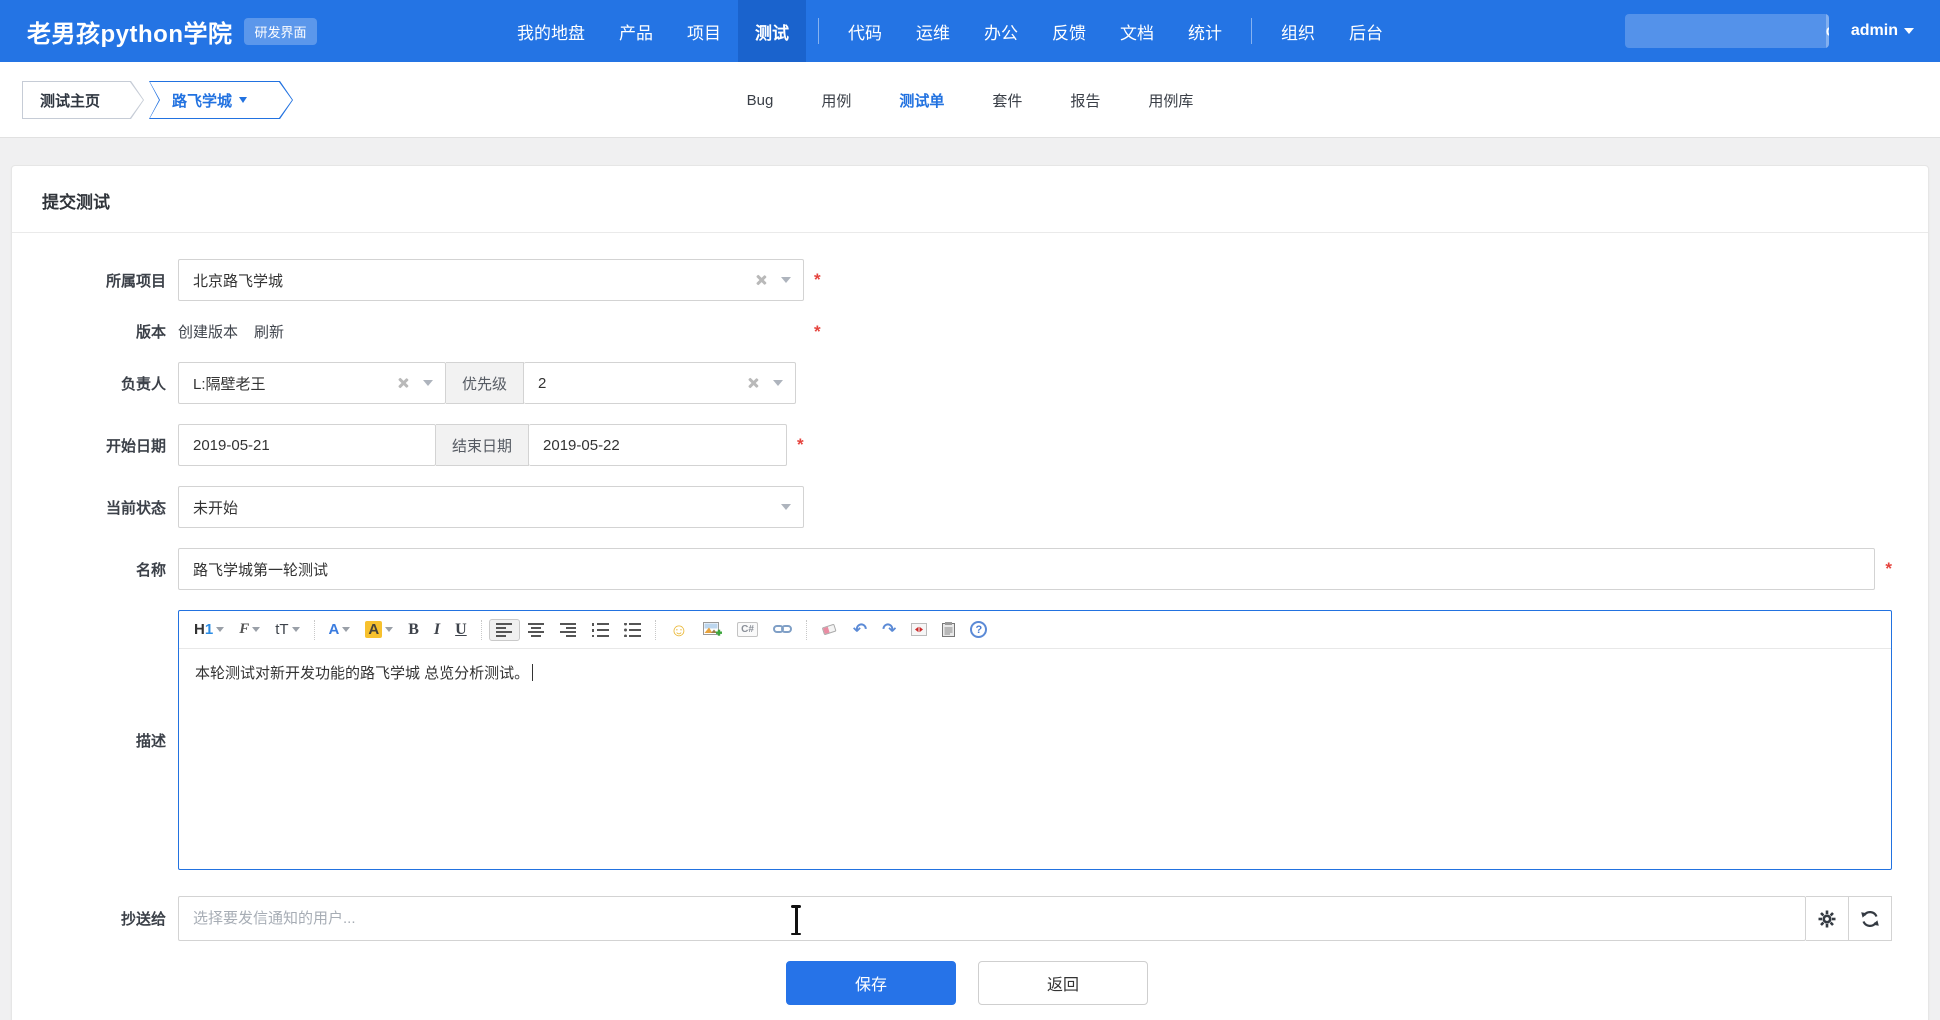  What do you see at coordinates (129, 31) in the screenshot?
I see `app-logo: 老男孩python学院` at bounding box center [129, 31].